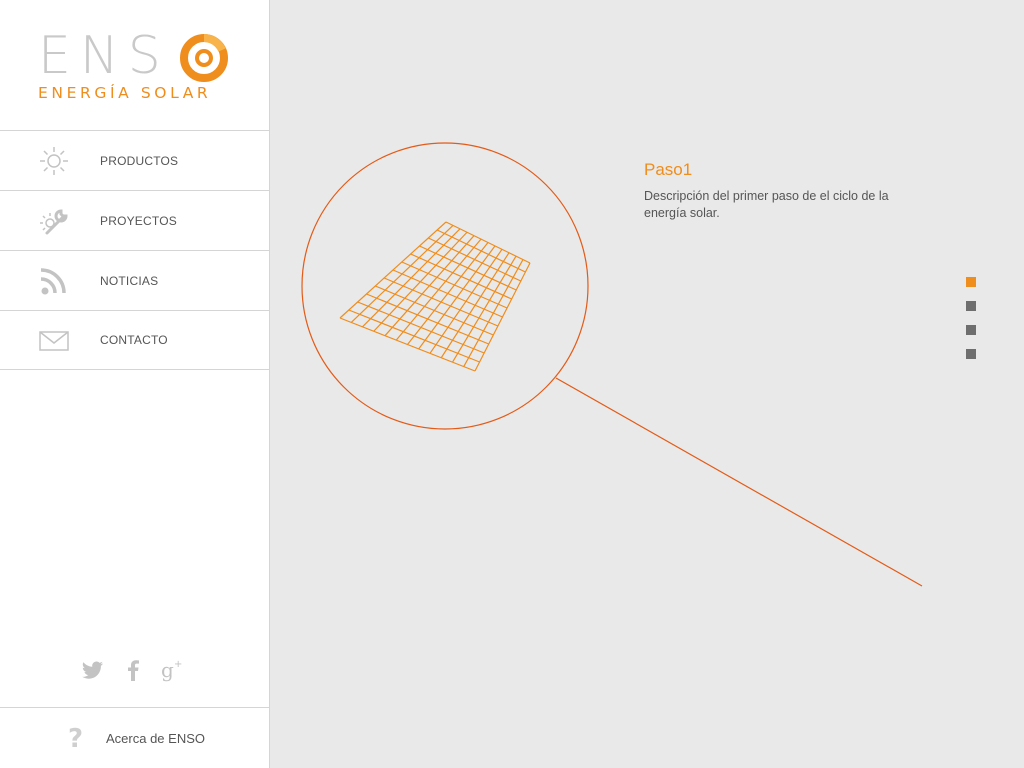 This screenshot has height=768, width=1024. Describe the element at coordinates (435, 296) in the screenshot. I see `solar-panel-grid-icon` at that location.